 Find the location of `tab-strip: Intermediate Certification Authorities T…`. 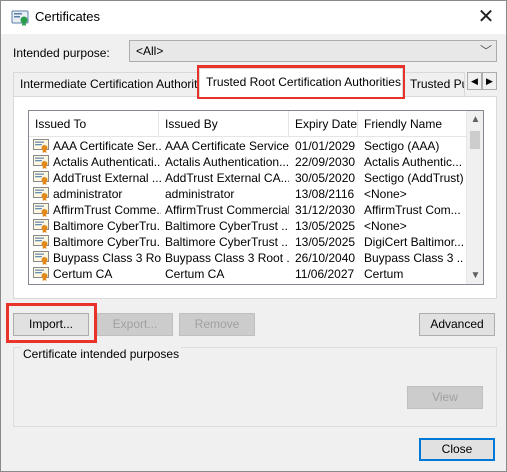

tab-strip: Intermediate Certification Authorities T… is located at coordinates (255, 82).